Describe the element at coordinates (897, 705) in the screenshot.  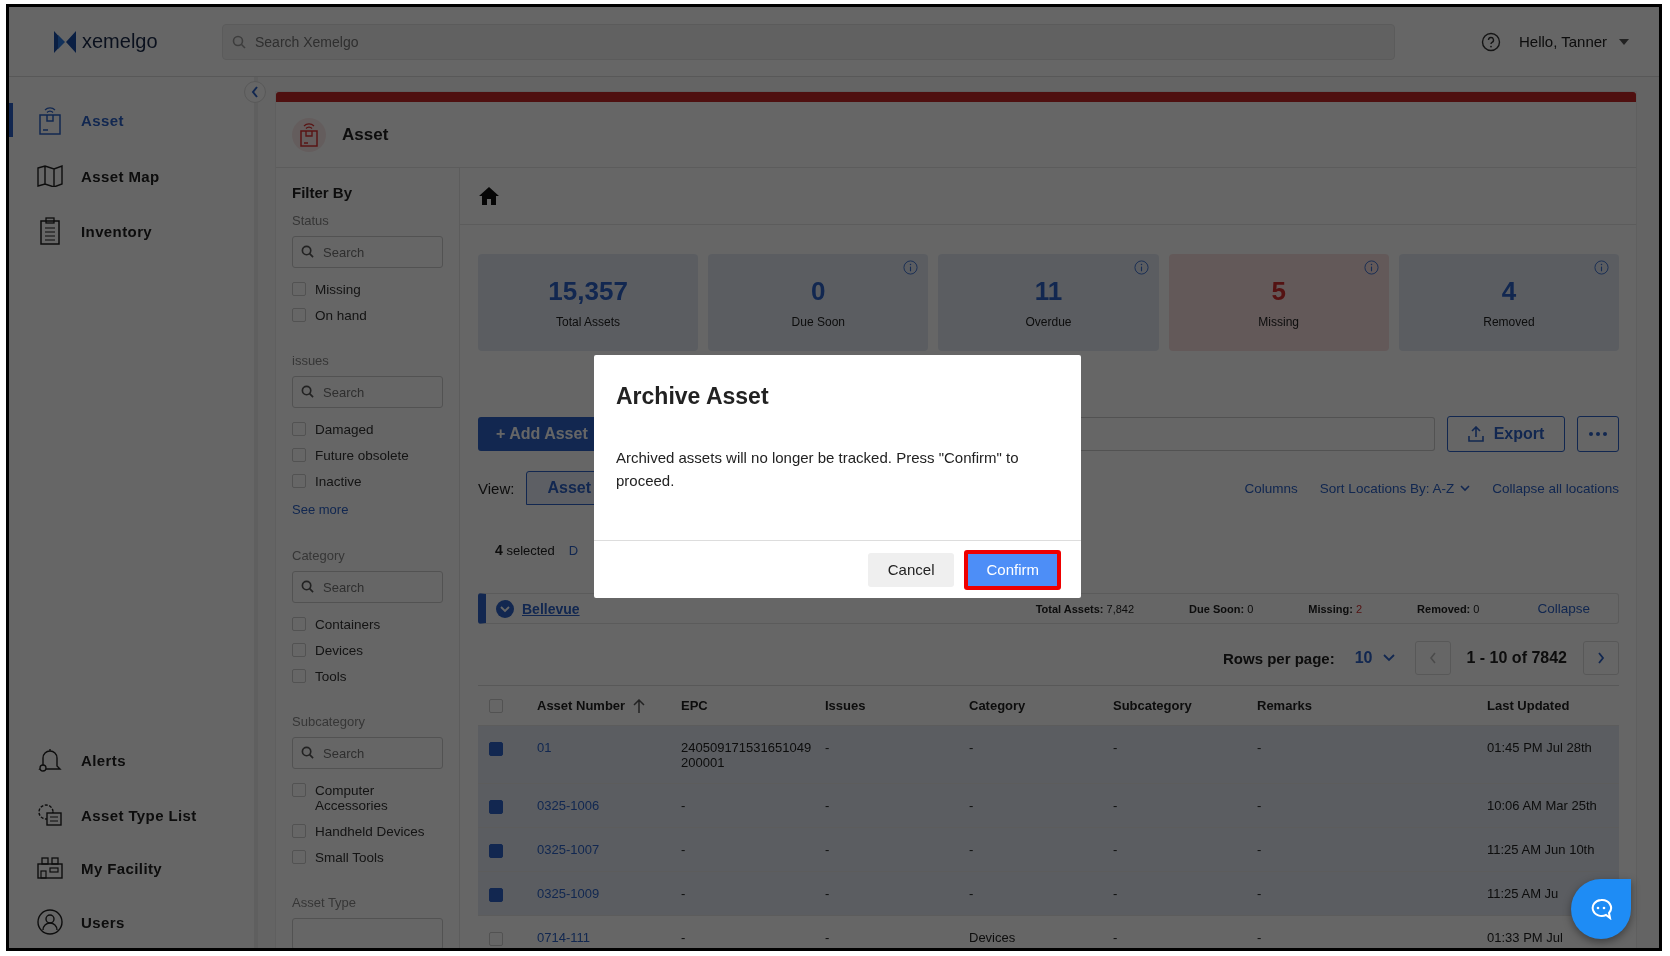
I see `column-header: Issues` at that location.